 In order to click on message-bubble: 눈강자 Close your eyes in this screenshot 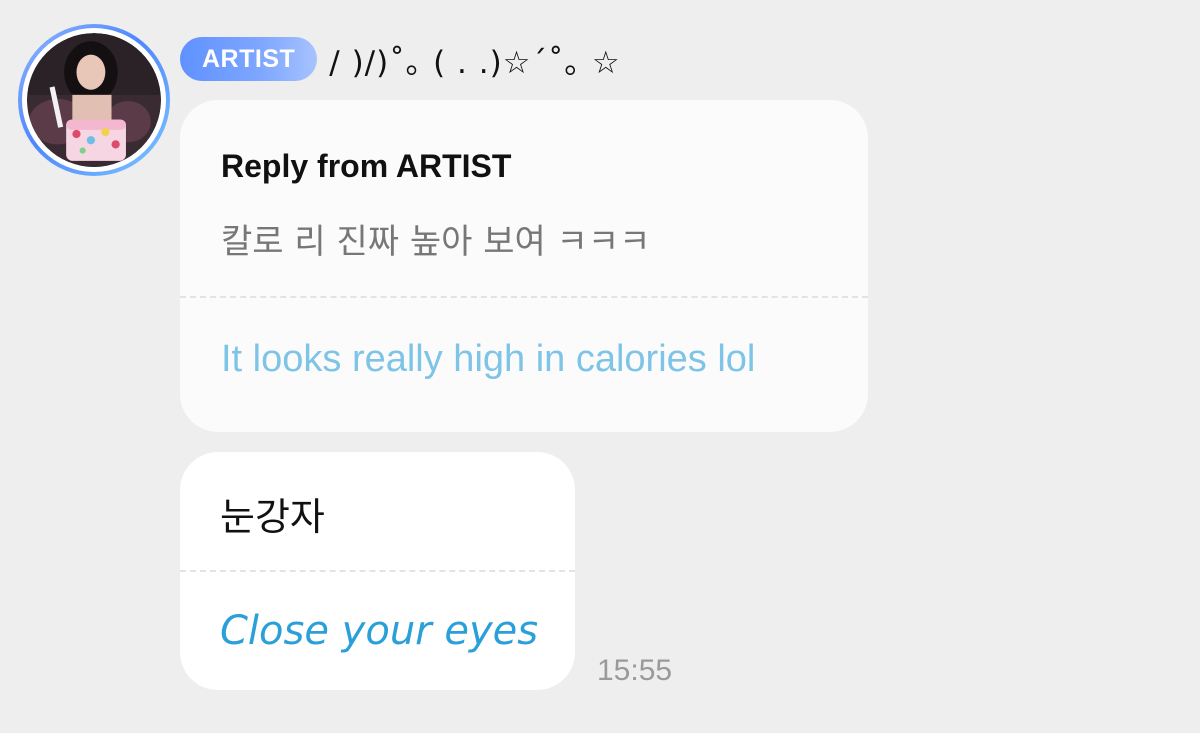, I will do `click(377, 571)`.